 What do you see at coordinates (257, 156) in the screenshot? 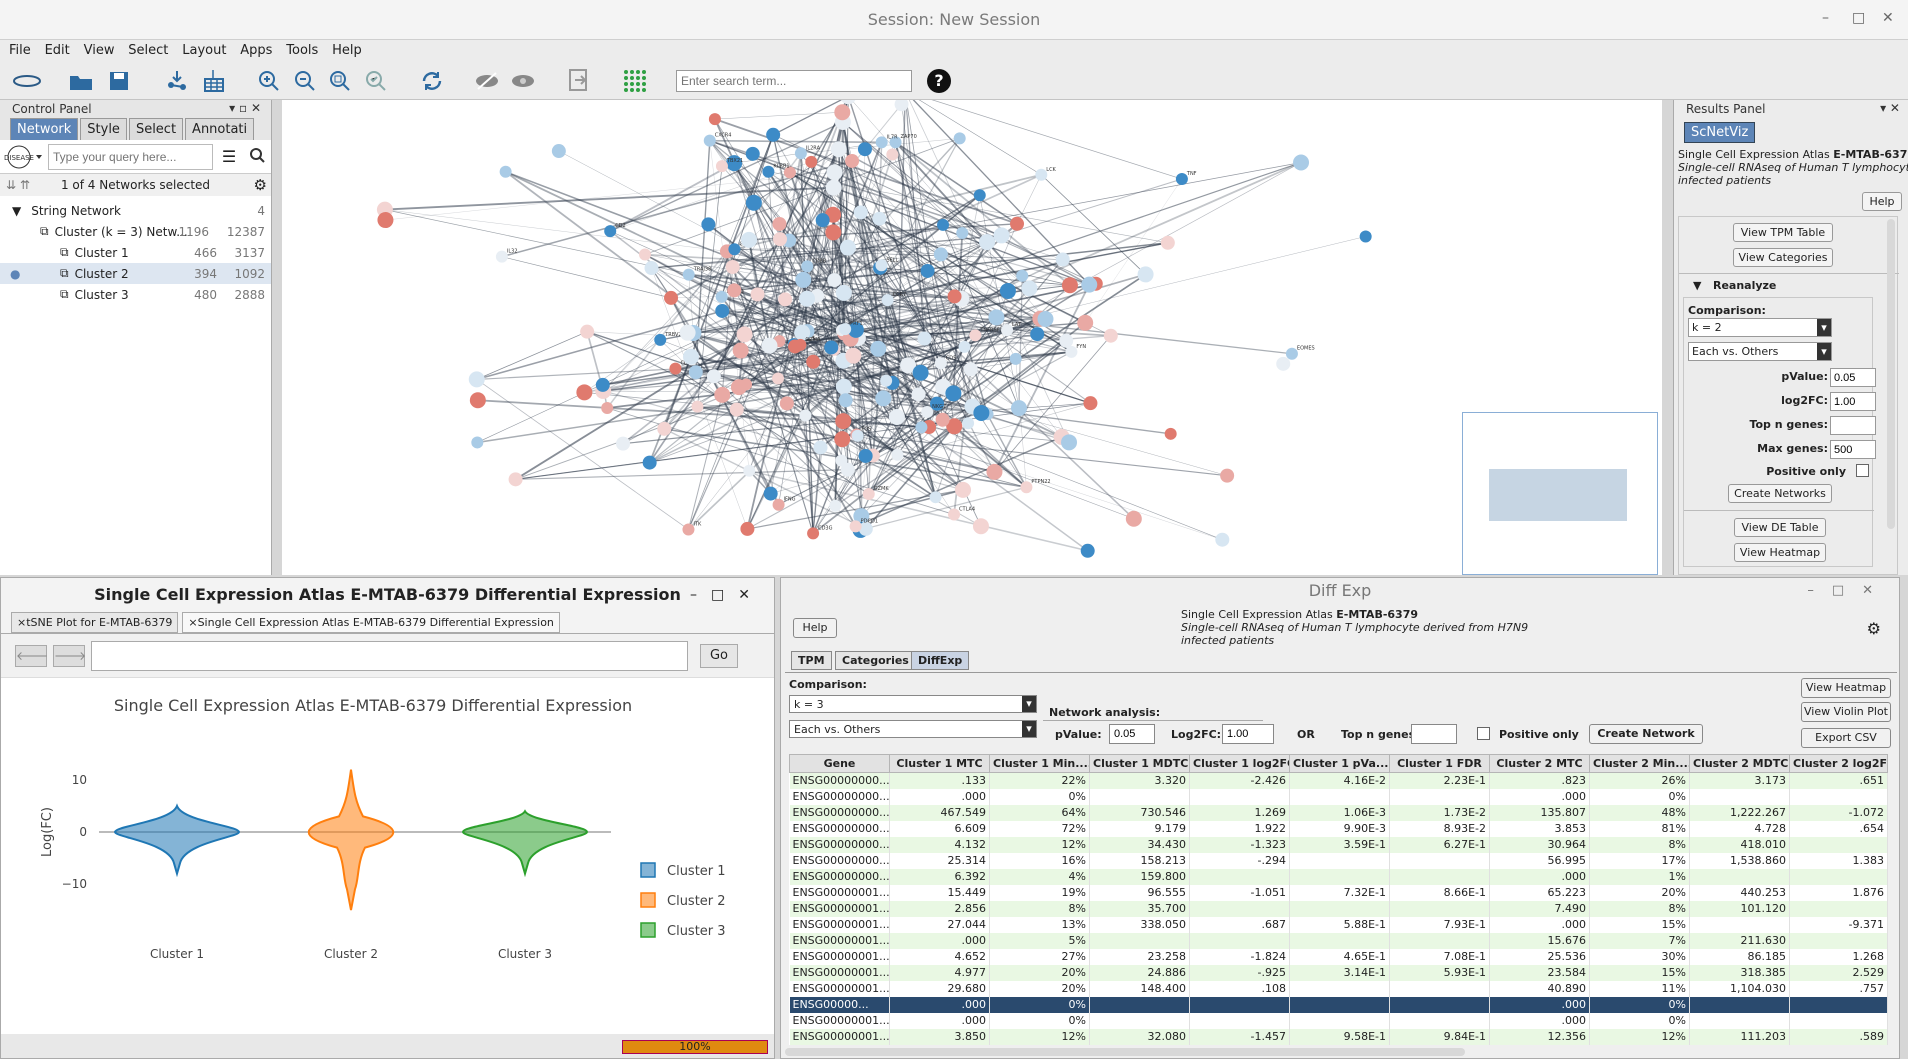
I see `search-icon` at bounding box center [257, 156].